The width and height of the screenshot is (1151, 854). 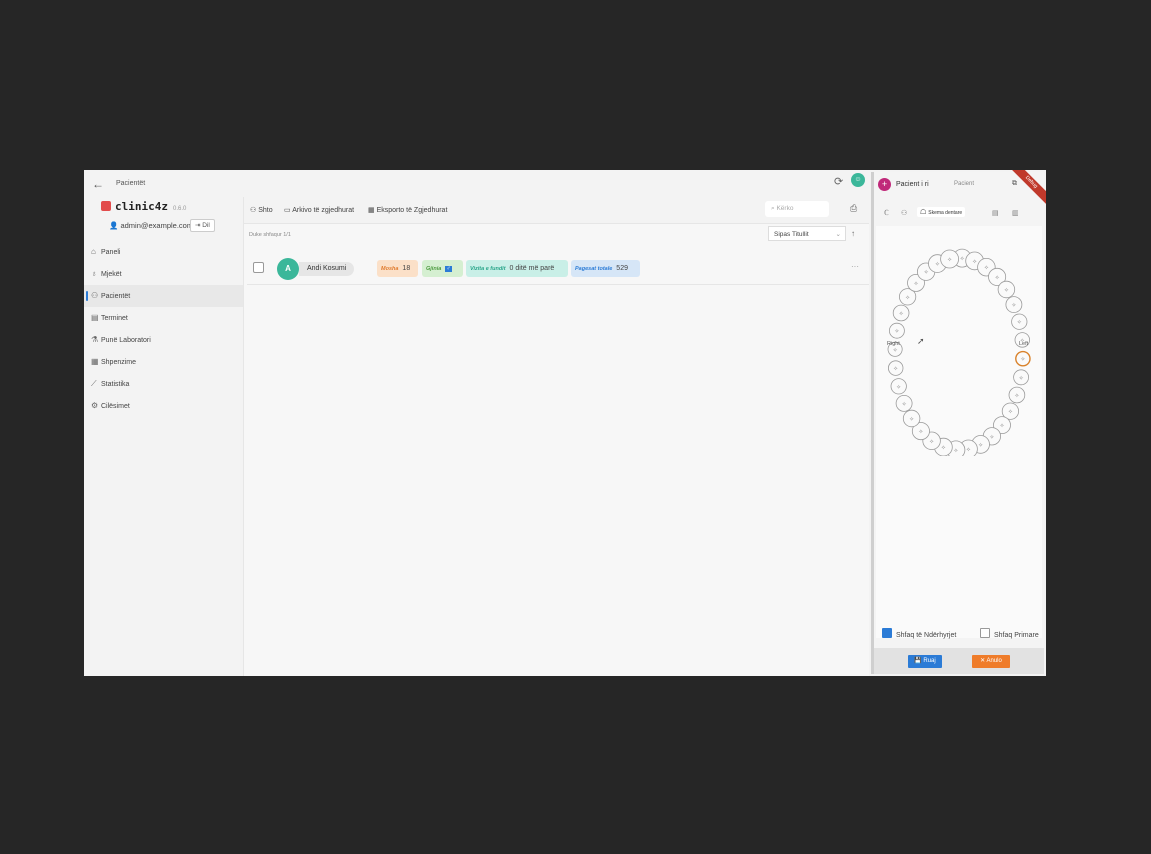 What do you see at coordinates (797, 209) in the screenshot?
I see `search-input: ⌕ Kërko` at bounding box center [797, 209].